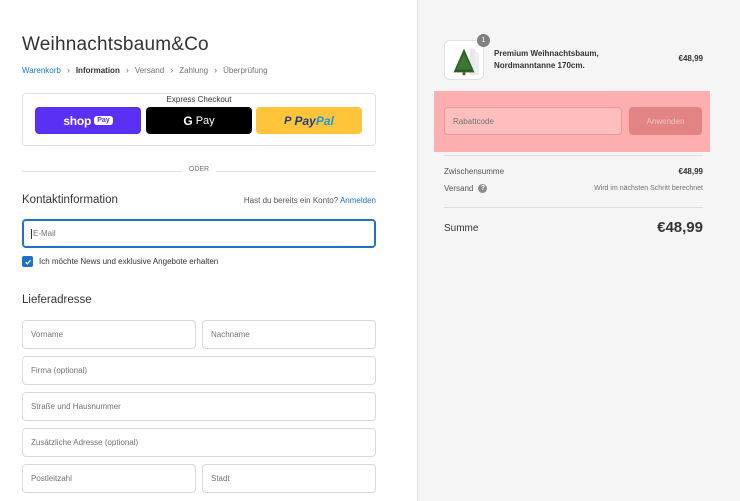 Image resolution: width=740 pixels, height=501 pixels. What do you see at coordinates (680, 227) in the screenshot?
I see `total-value: €48,99` at bounding box center [680, 227].